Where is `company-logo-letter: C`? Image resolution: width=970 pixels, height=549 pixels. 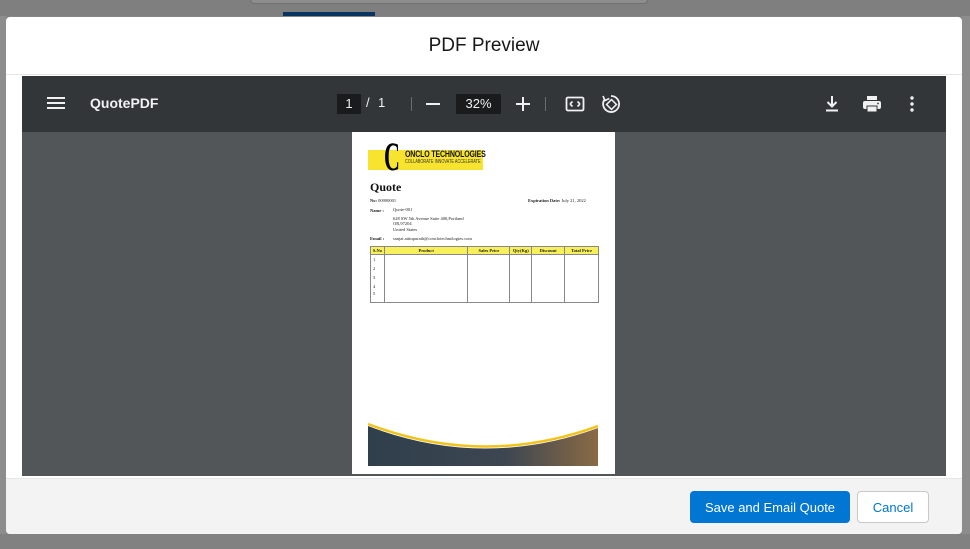
company-logo-letter: C is located at coordinates (392, 156).